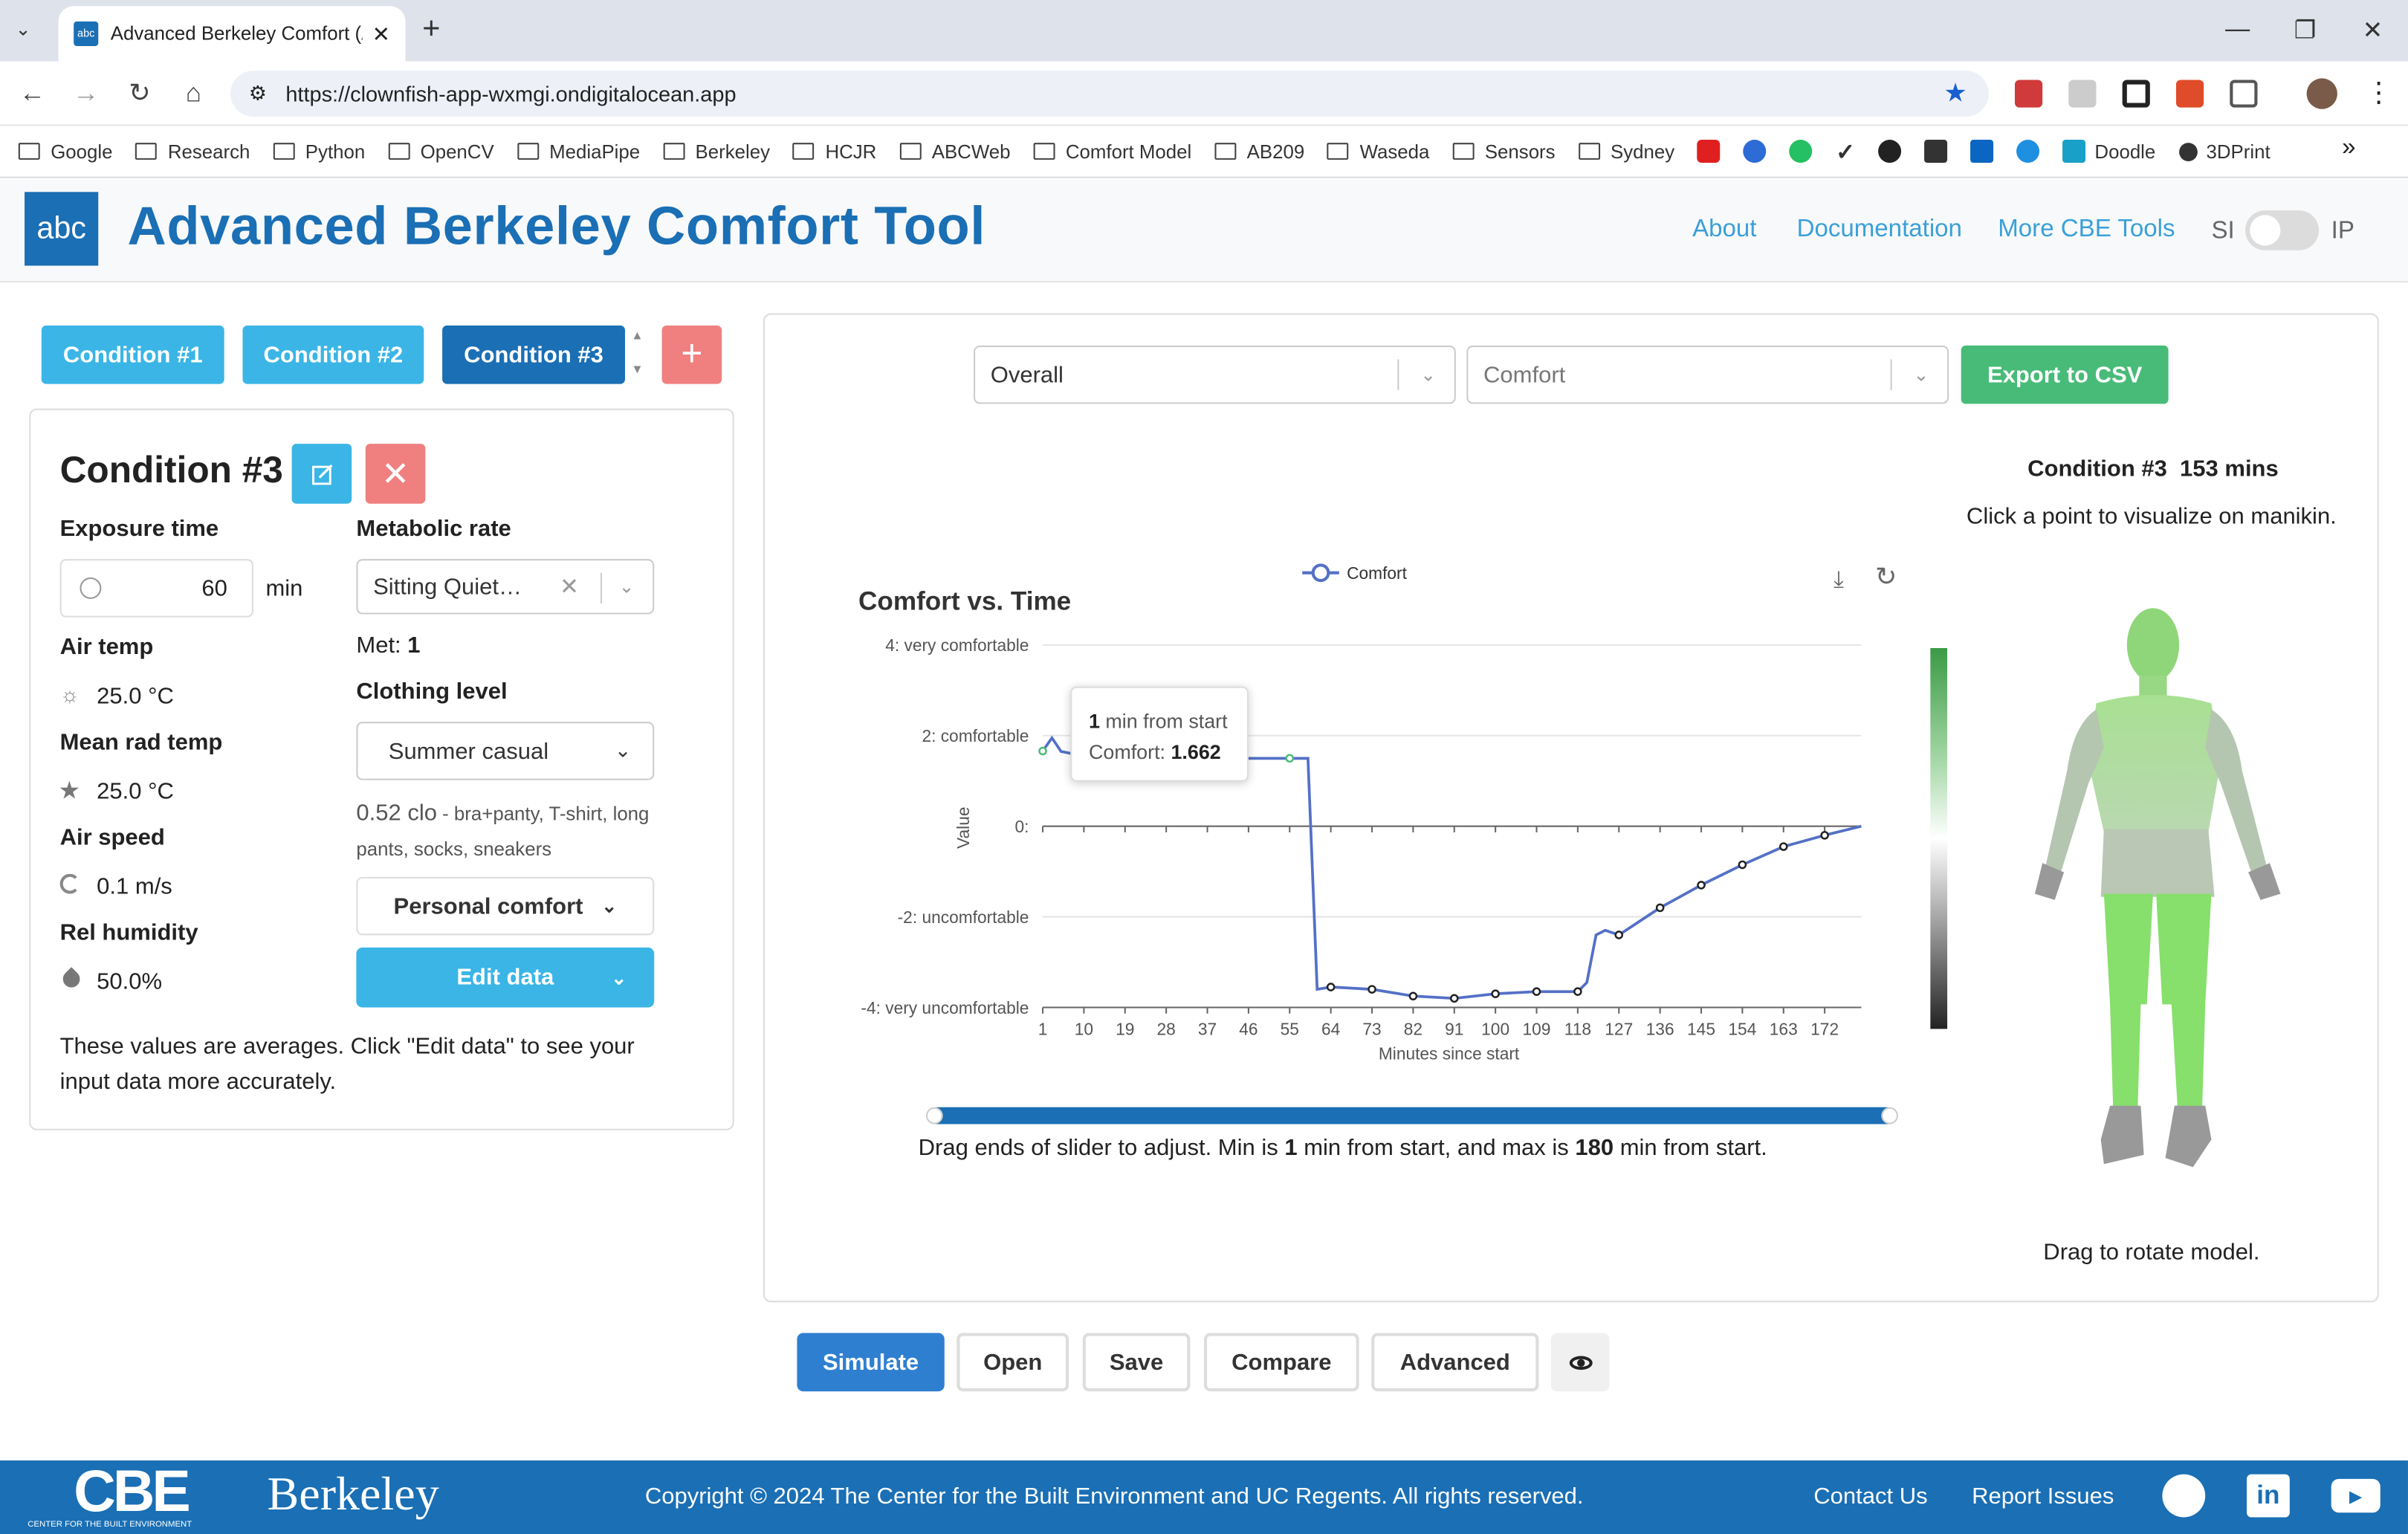 This screenshot has height=1534, width=2408. Describe the element at coordinates (2282, 230) in the screenshot. I see `unit-toggle` at that location.